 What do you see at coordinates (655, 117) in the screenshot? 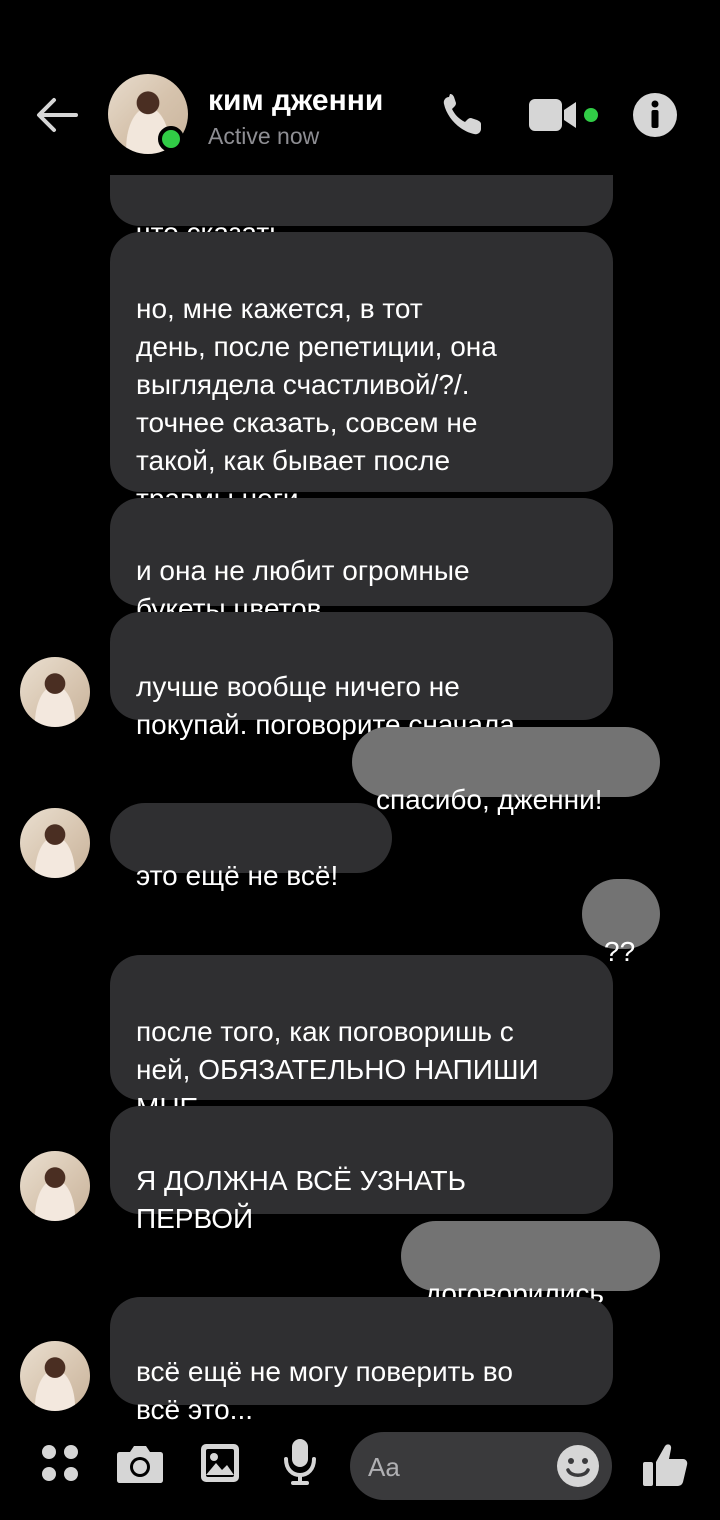
I see `info-icon` at bounding box center [655, 117].